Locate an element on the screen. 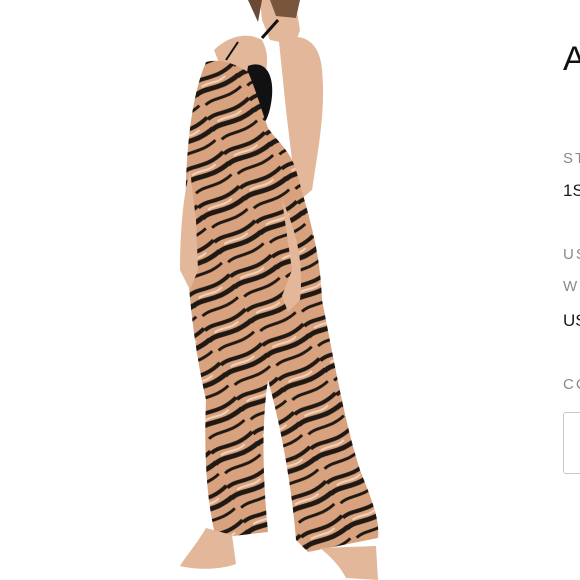  style-value: 1S is located at coordinates (571, 190).